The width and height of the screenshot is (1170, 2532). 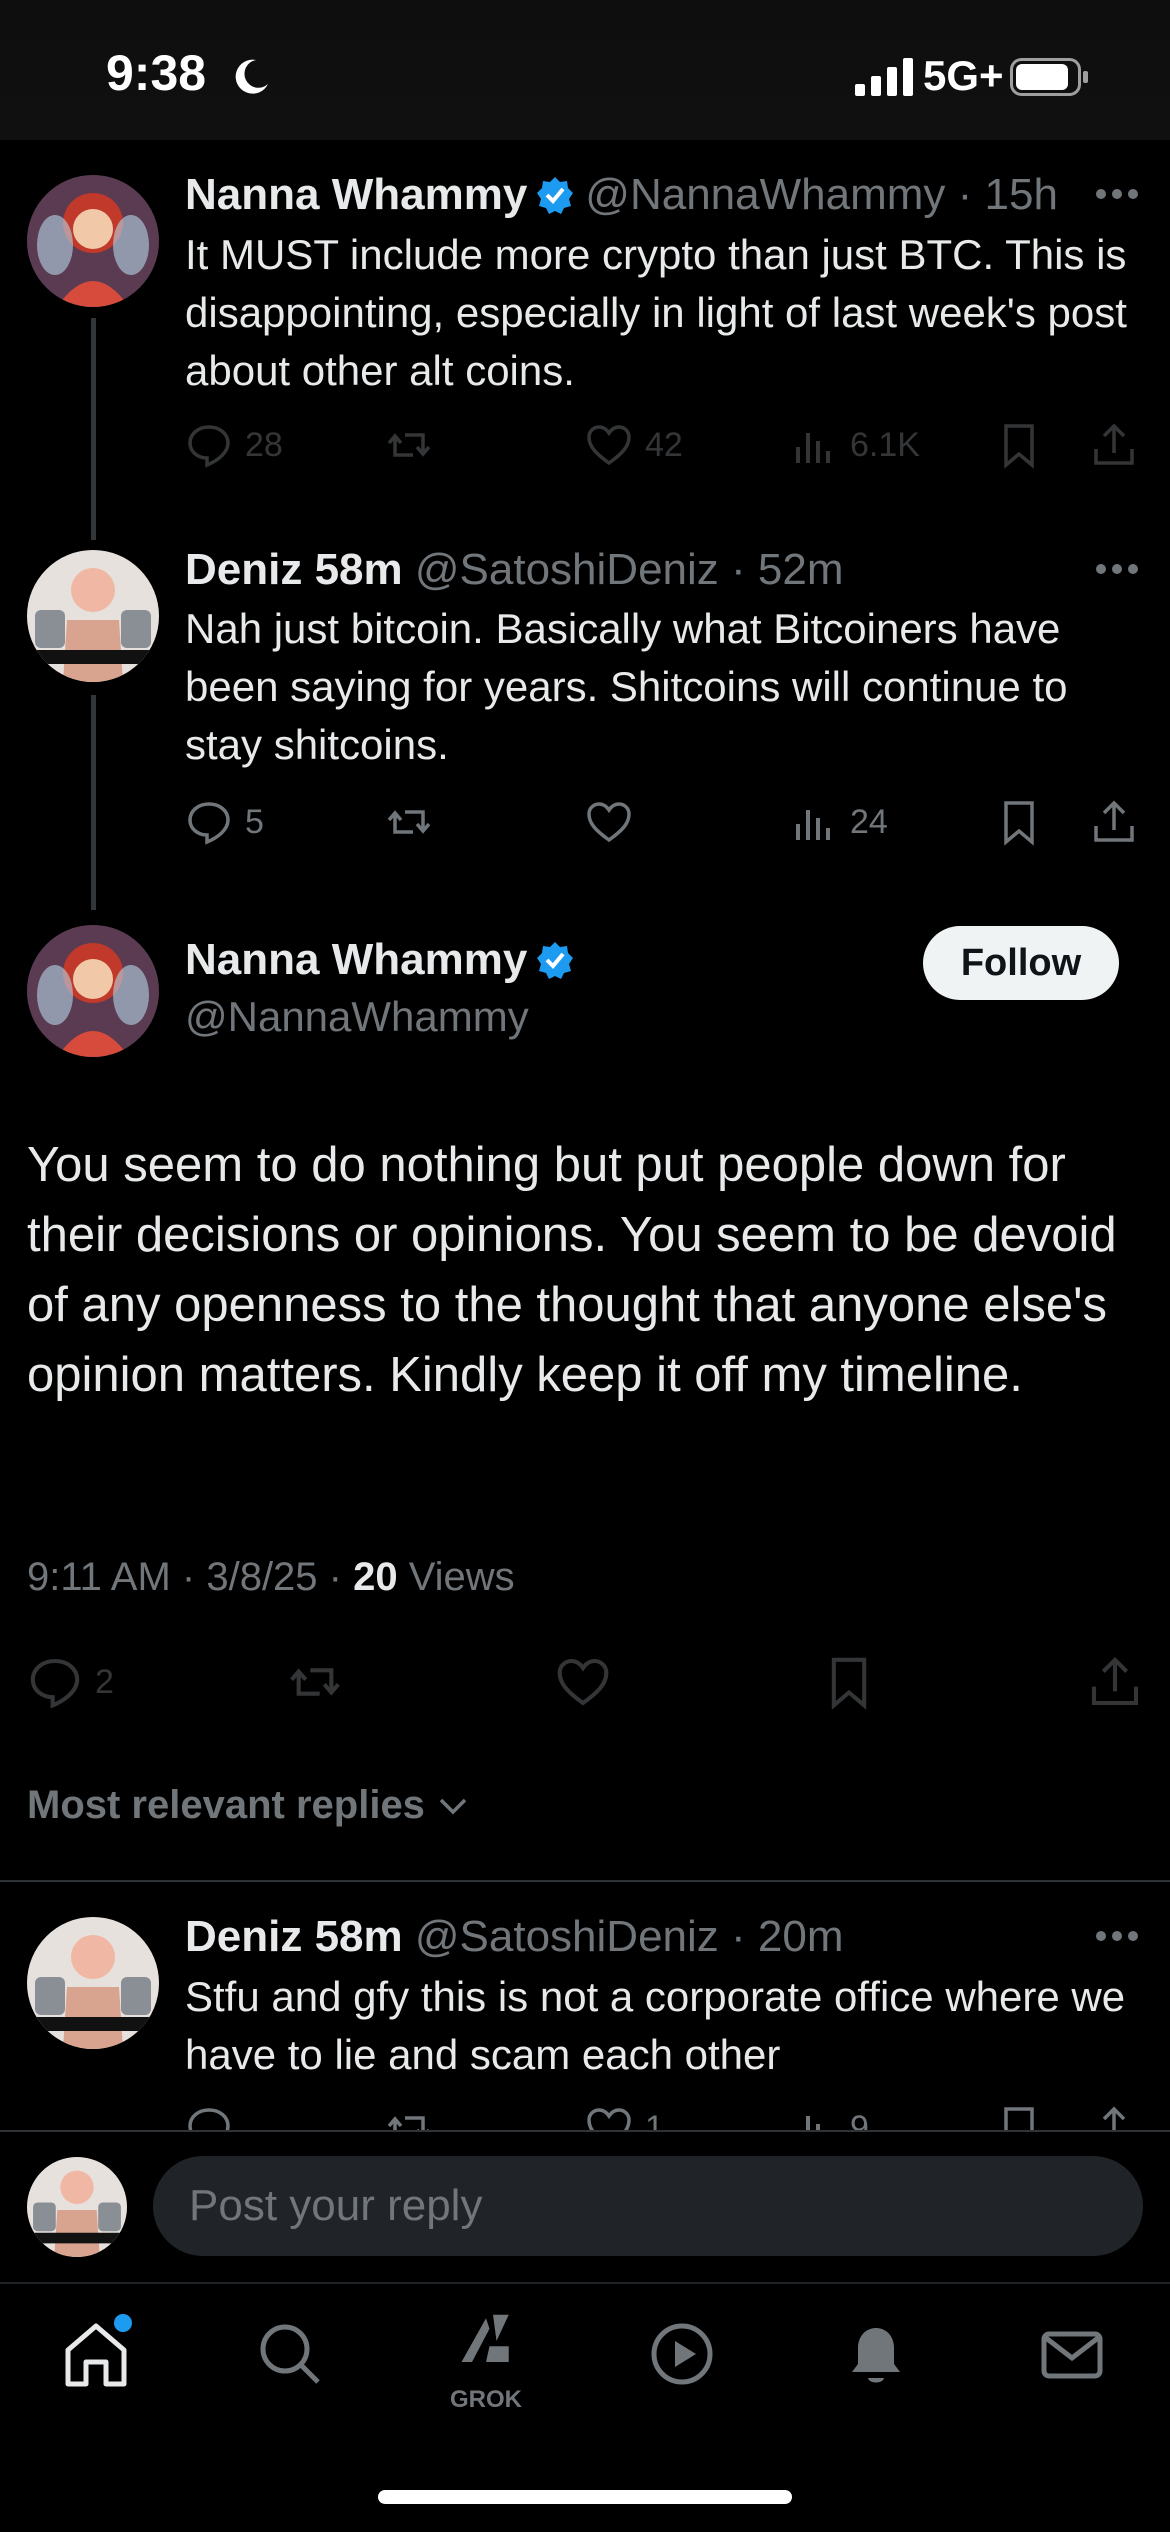 I want to click on main-author-name: Nanna Whammy, so click(x=385, y=960).